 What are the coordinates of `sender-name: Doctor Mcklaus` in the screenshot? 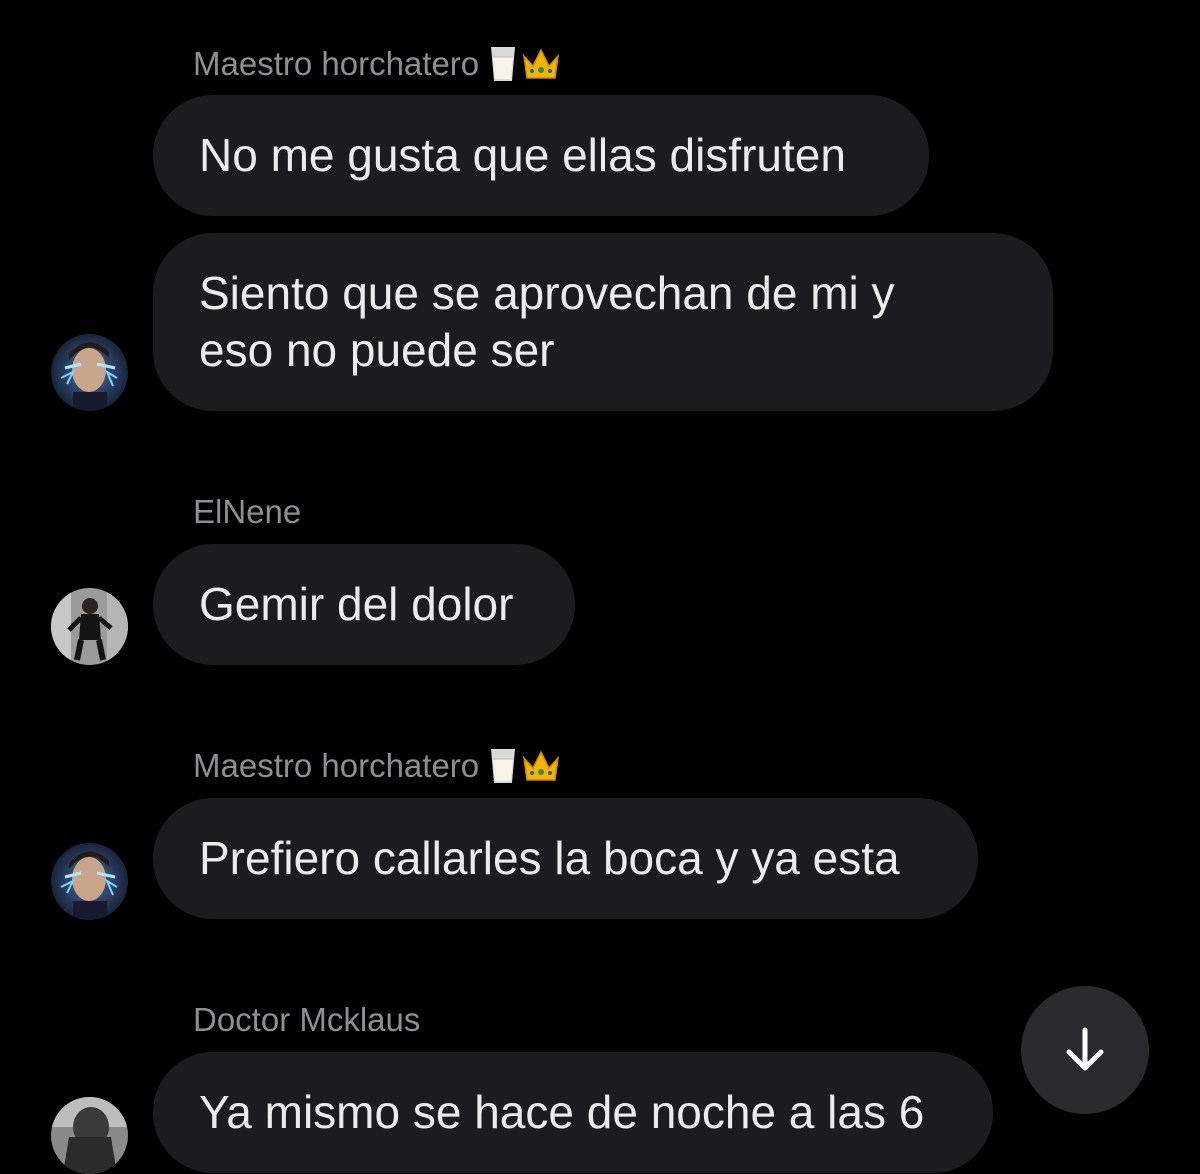 It's located at (306, 1020).